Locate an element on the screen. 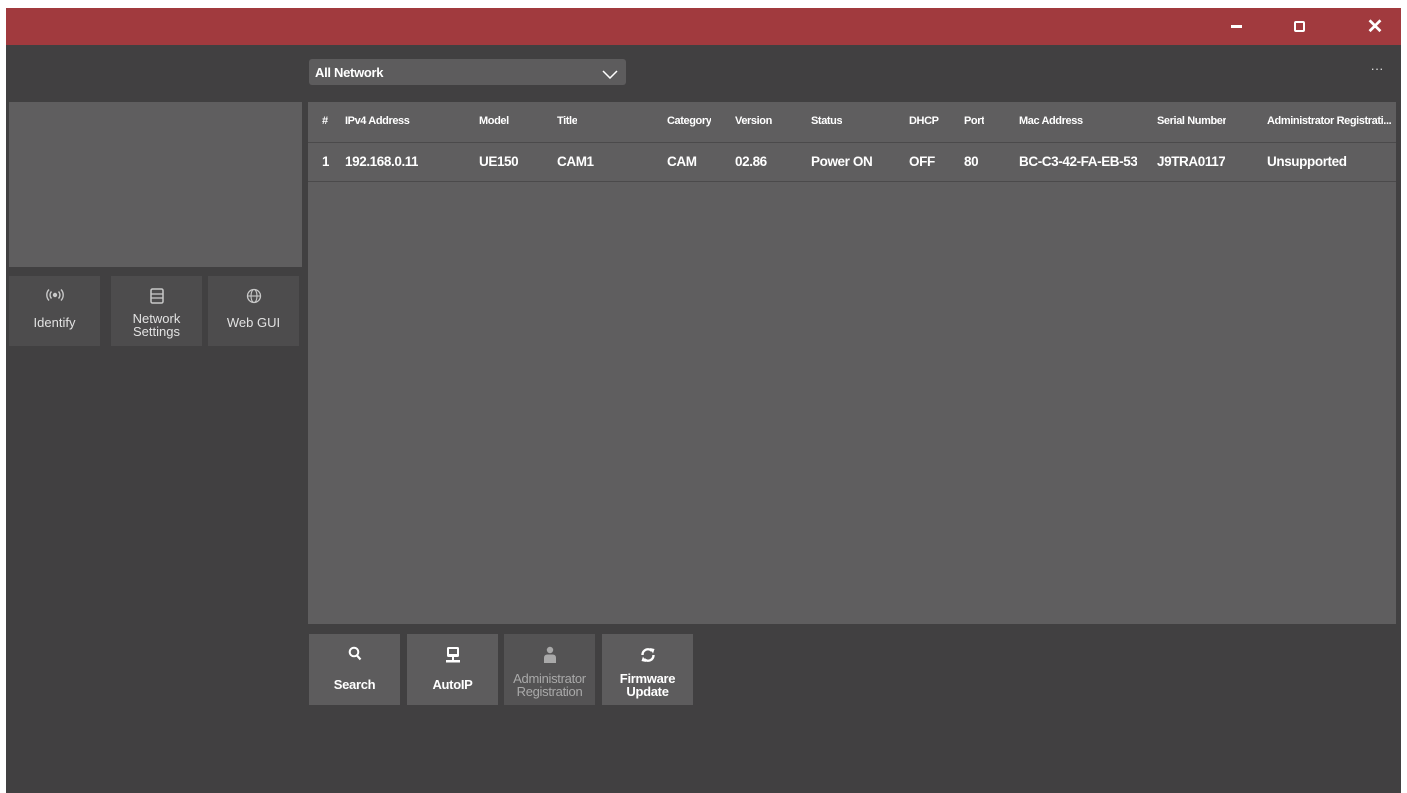  network-settings-label: Network Settings is located at coordinates (156, 325).